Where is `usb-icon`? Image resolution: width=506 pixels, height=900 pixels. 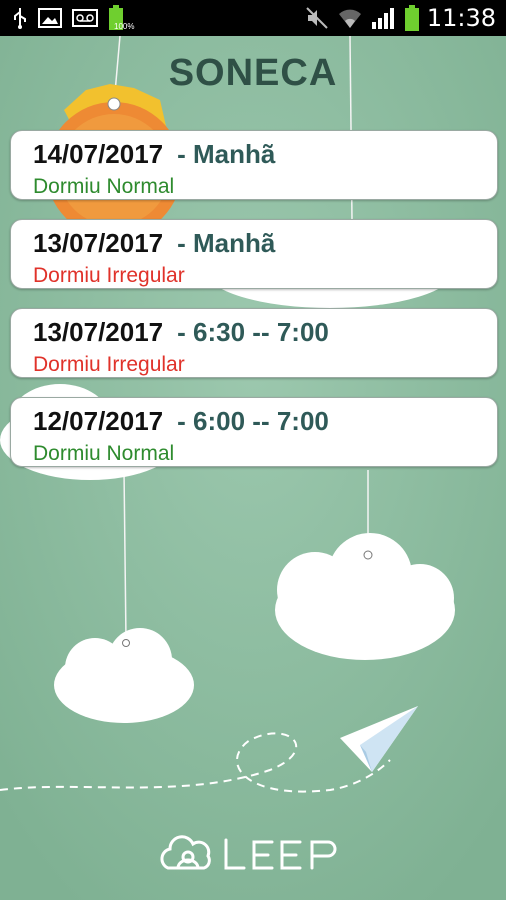
usb-icon is located at coordinates (20, 18).